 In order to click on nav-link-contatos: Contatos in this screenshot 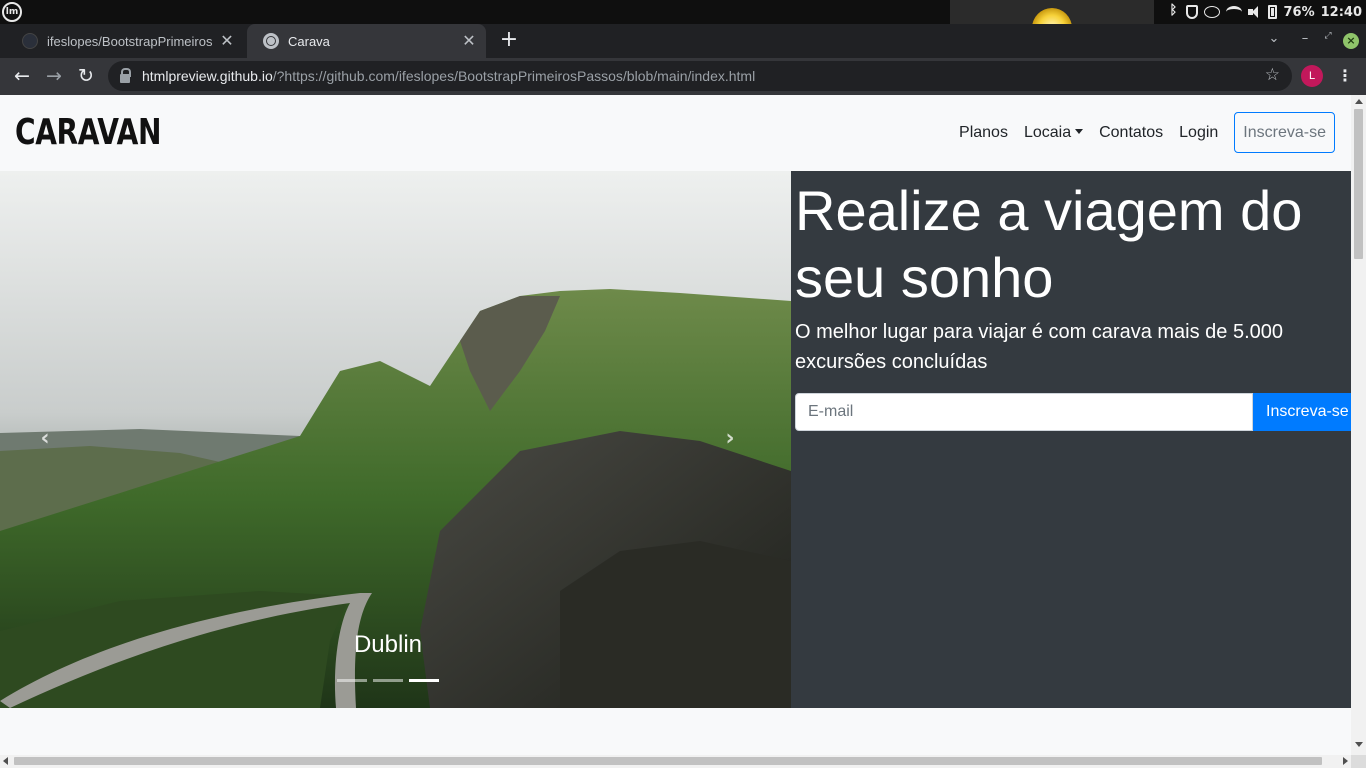, I will do `click(1131, 133)`.